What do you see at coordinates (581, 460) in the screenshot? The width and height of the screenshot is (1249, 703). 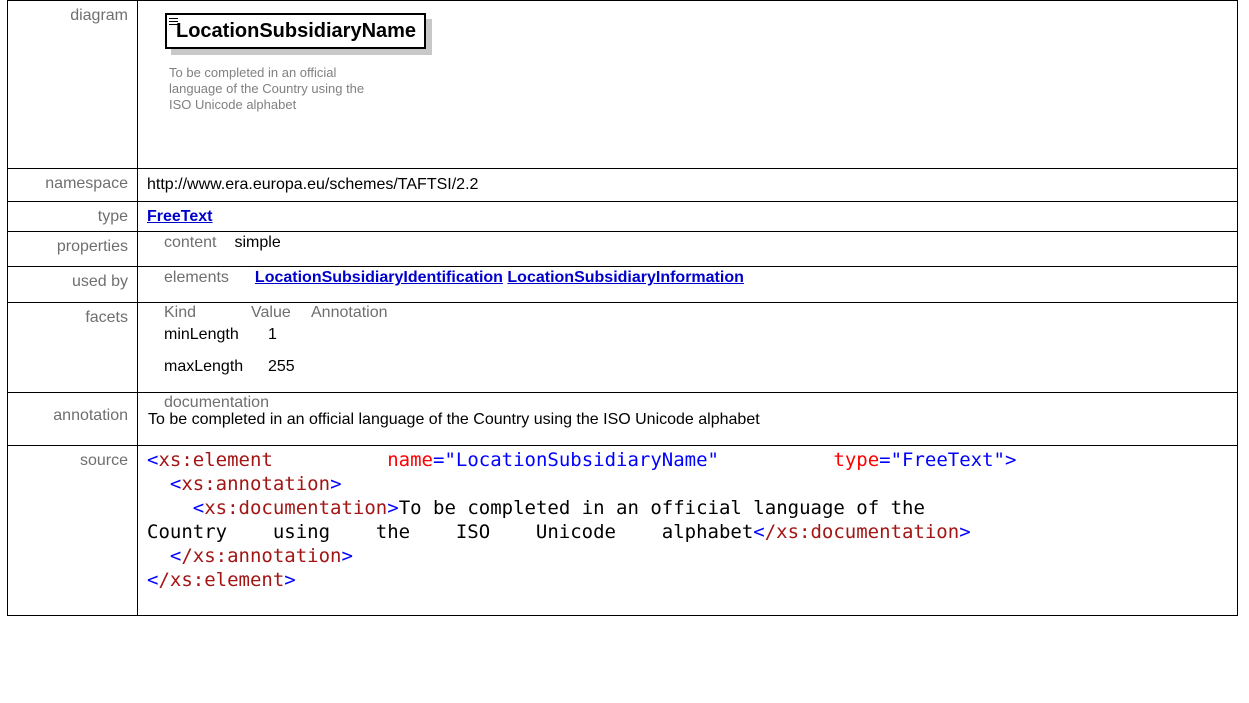 I see `source-attr-value: "LocationSubsidiaryName"` at bounding box center [581, 460].